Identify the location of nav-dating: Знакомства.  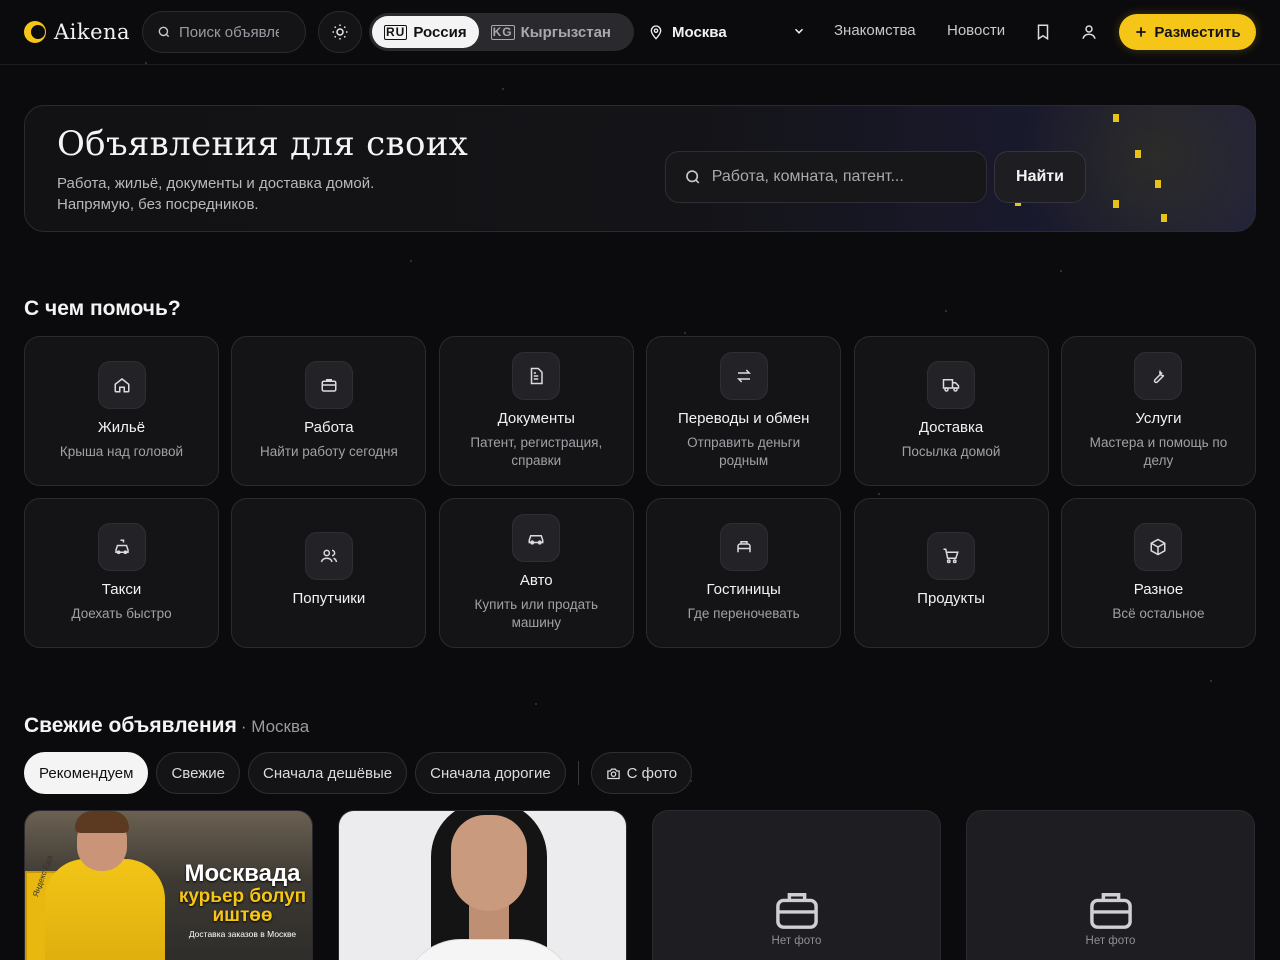
(875, 30).